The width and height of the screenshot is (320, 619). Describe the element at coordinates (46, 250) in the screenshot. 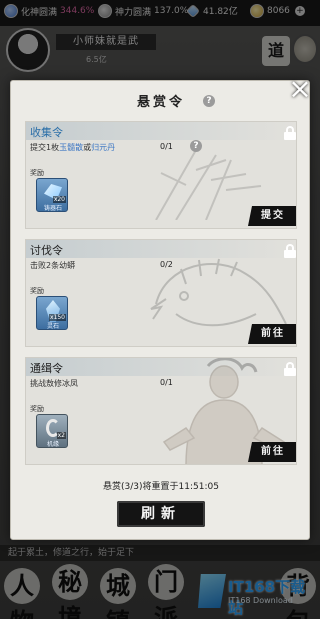

I see `card-title: 讨伐令` at that location.